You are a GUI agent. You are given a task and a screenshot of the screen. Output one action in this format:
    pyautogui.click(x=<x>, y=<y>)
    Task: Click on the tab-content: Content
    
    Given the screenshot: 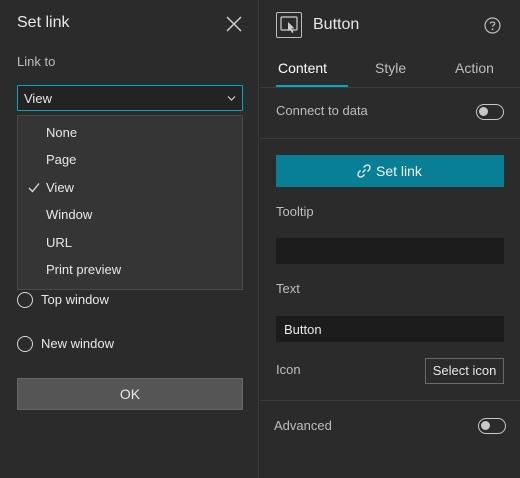 What is the action you would take?
    pyautogui.click(x=302, y=68)
    